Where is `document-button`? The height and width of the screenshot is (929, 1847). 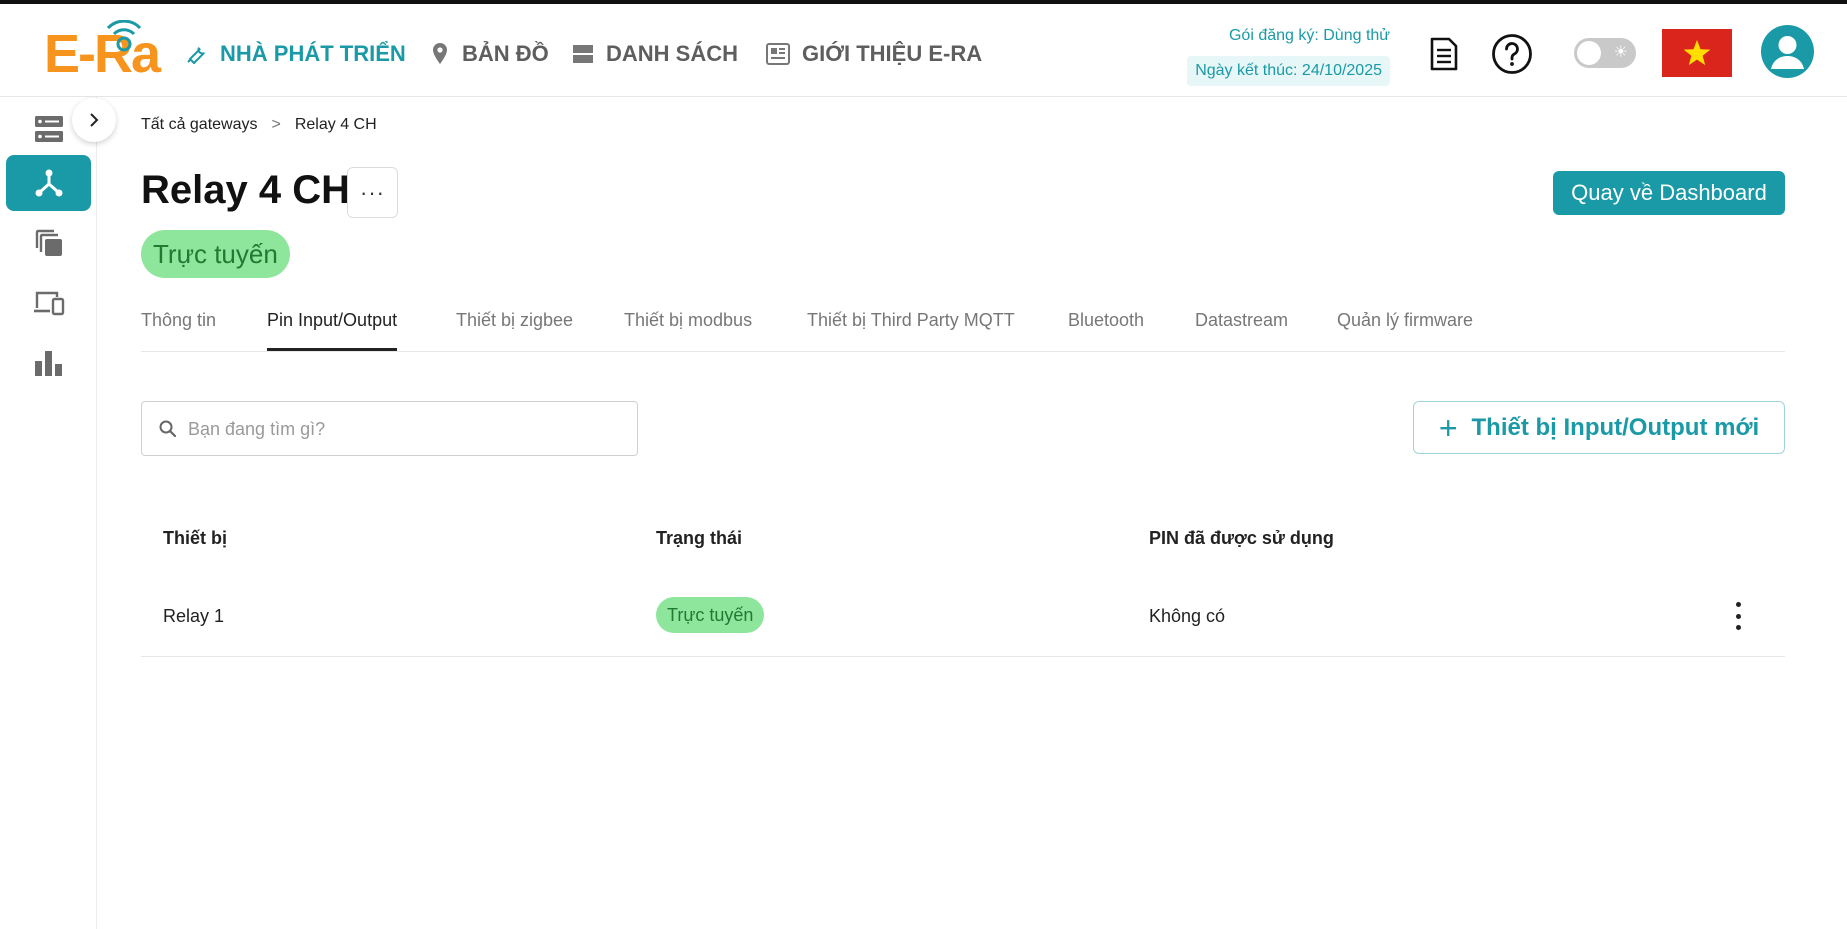
document-button is located at coordinates (1444, 54).